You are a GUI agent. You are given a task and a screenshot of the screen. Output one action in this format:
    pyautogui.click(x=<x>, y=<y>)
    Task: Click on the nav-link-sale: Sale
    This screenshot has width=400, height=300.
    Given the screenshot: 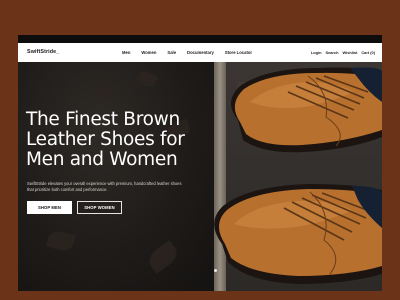 What is the action you would take?
    pyautogui.click(x=171, y=52)
    